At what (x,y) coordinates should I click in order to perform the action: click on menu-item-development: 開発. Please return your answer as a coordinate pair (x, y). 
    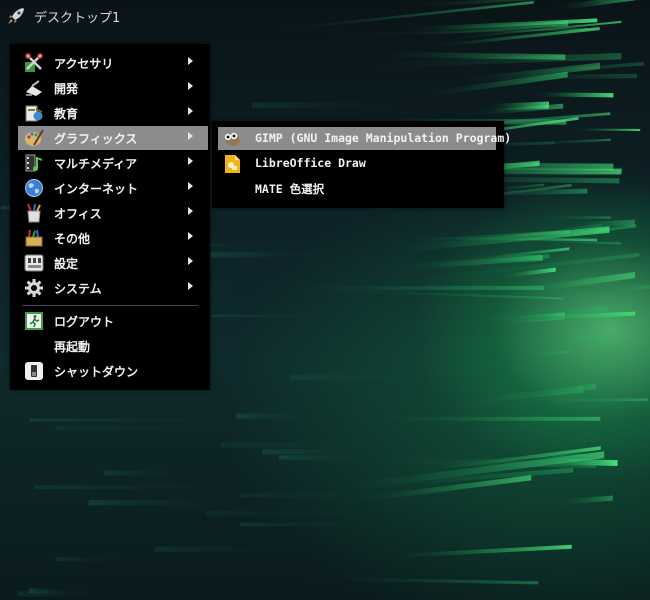
    Looking at the image, I should click on (113, 88).